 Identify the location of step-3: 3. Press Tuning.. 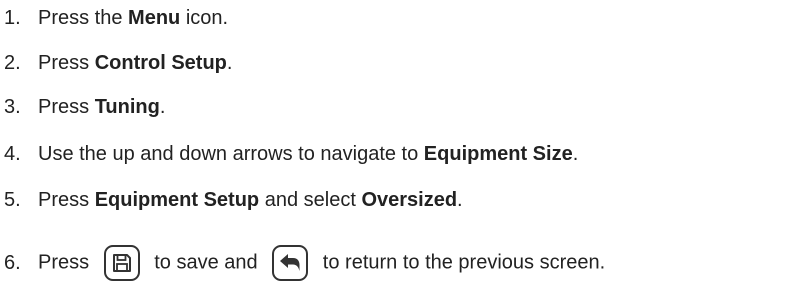
(82, 107).